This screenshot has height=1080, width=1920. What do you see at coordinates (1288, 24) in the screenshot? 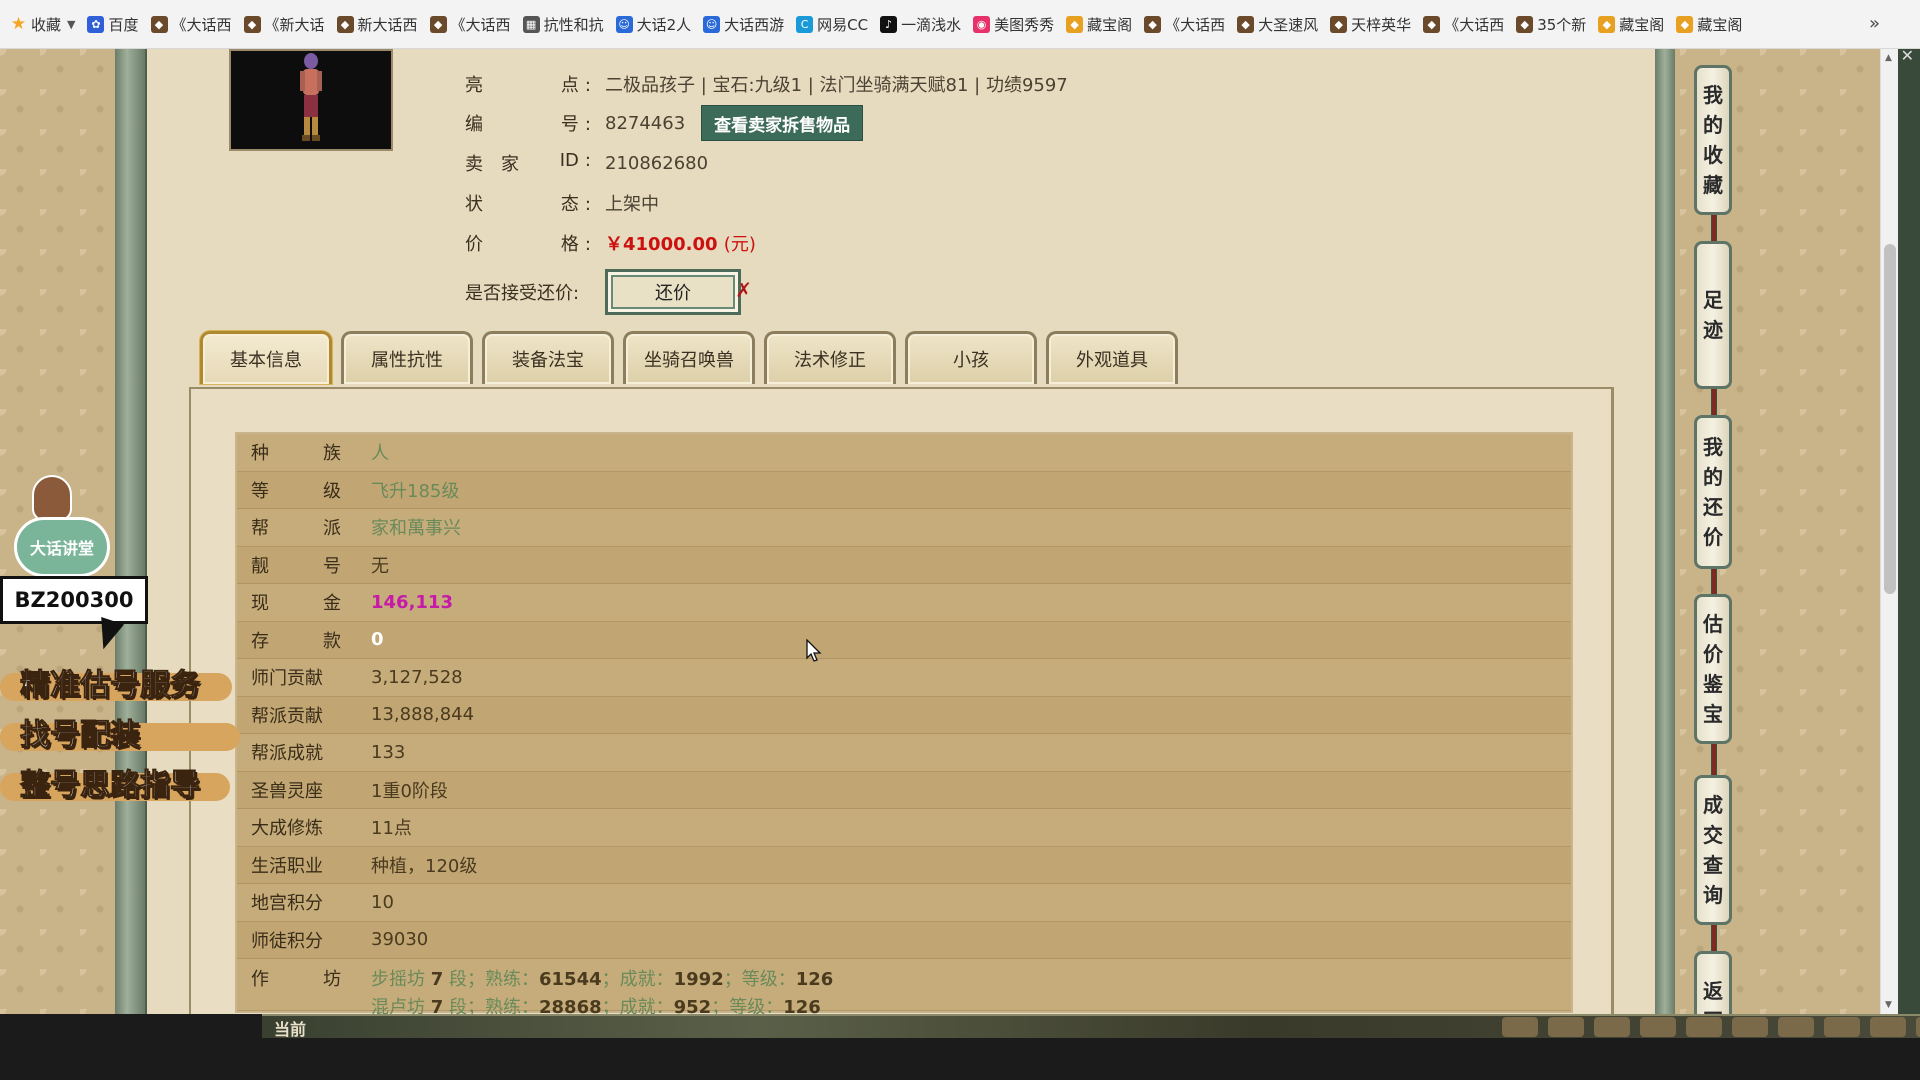
I see `bookmark-label: 大圣速风` at bounding box center [1288, 24].